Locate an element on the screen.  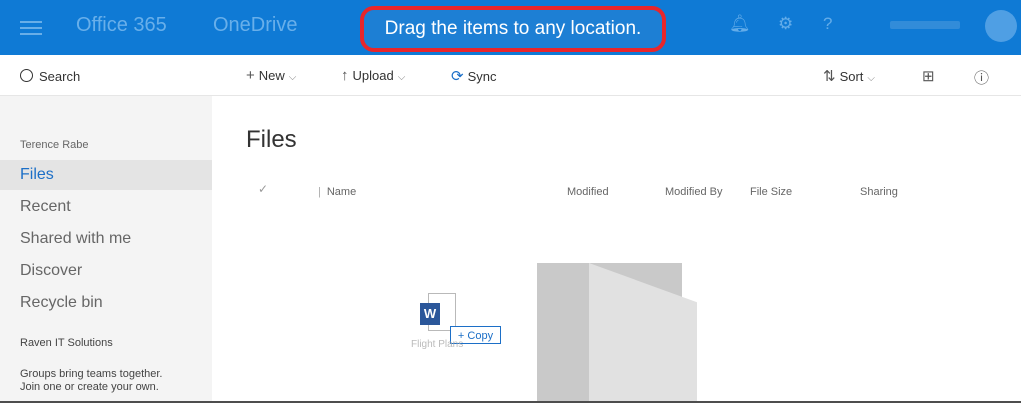
view-toggle-grid-icon: ⊞ is located at coordinates (930, 76).